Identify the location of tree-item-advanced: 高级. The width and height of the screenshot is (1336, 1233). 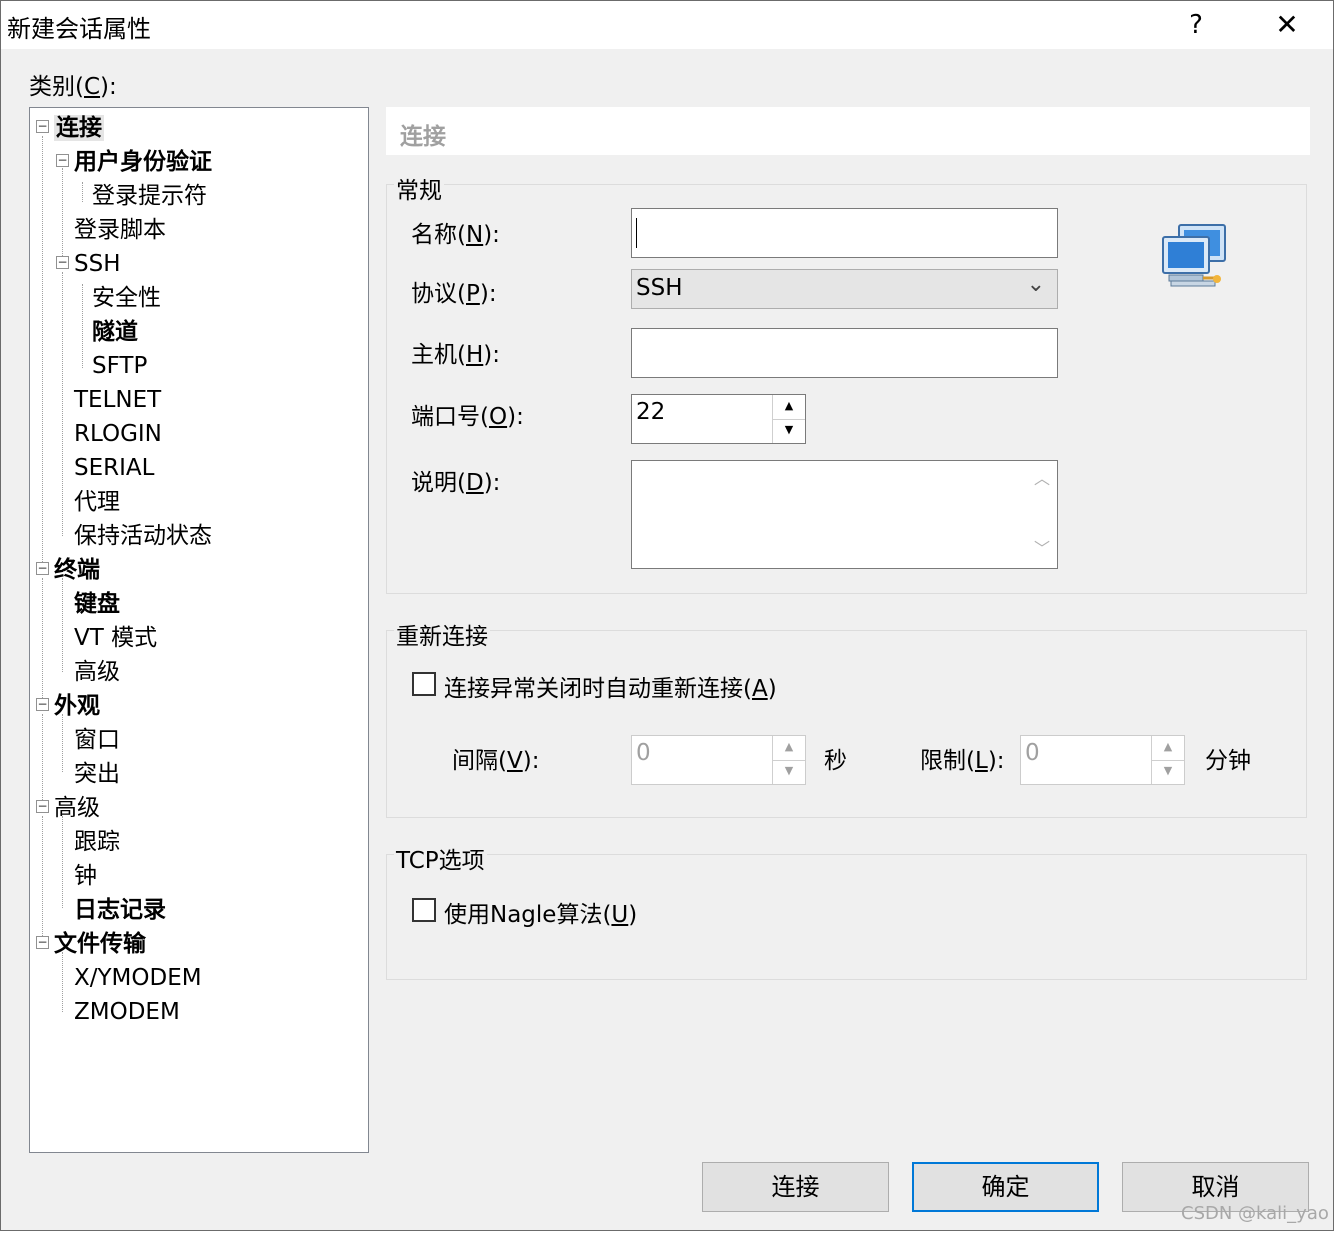
(77, 808).